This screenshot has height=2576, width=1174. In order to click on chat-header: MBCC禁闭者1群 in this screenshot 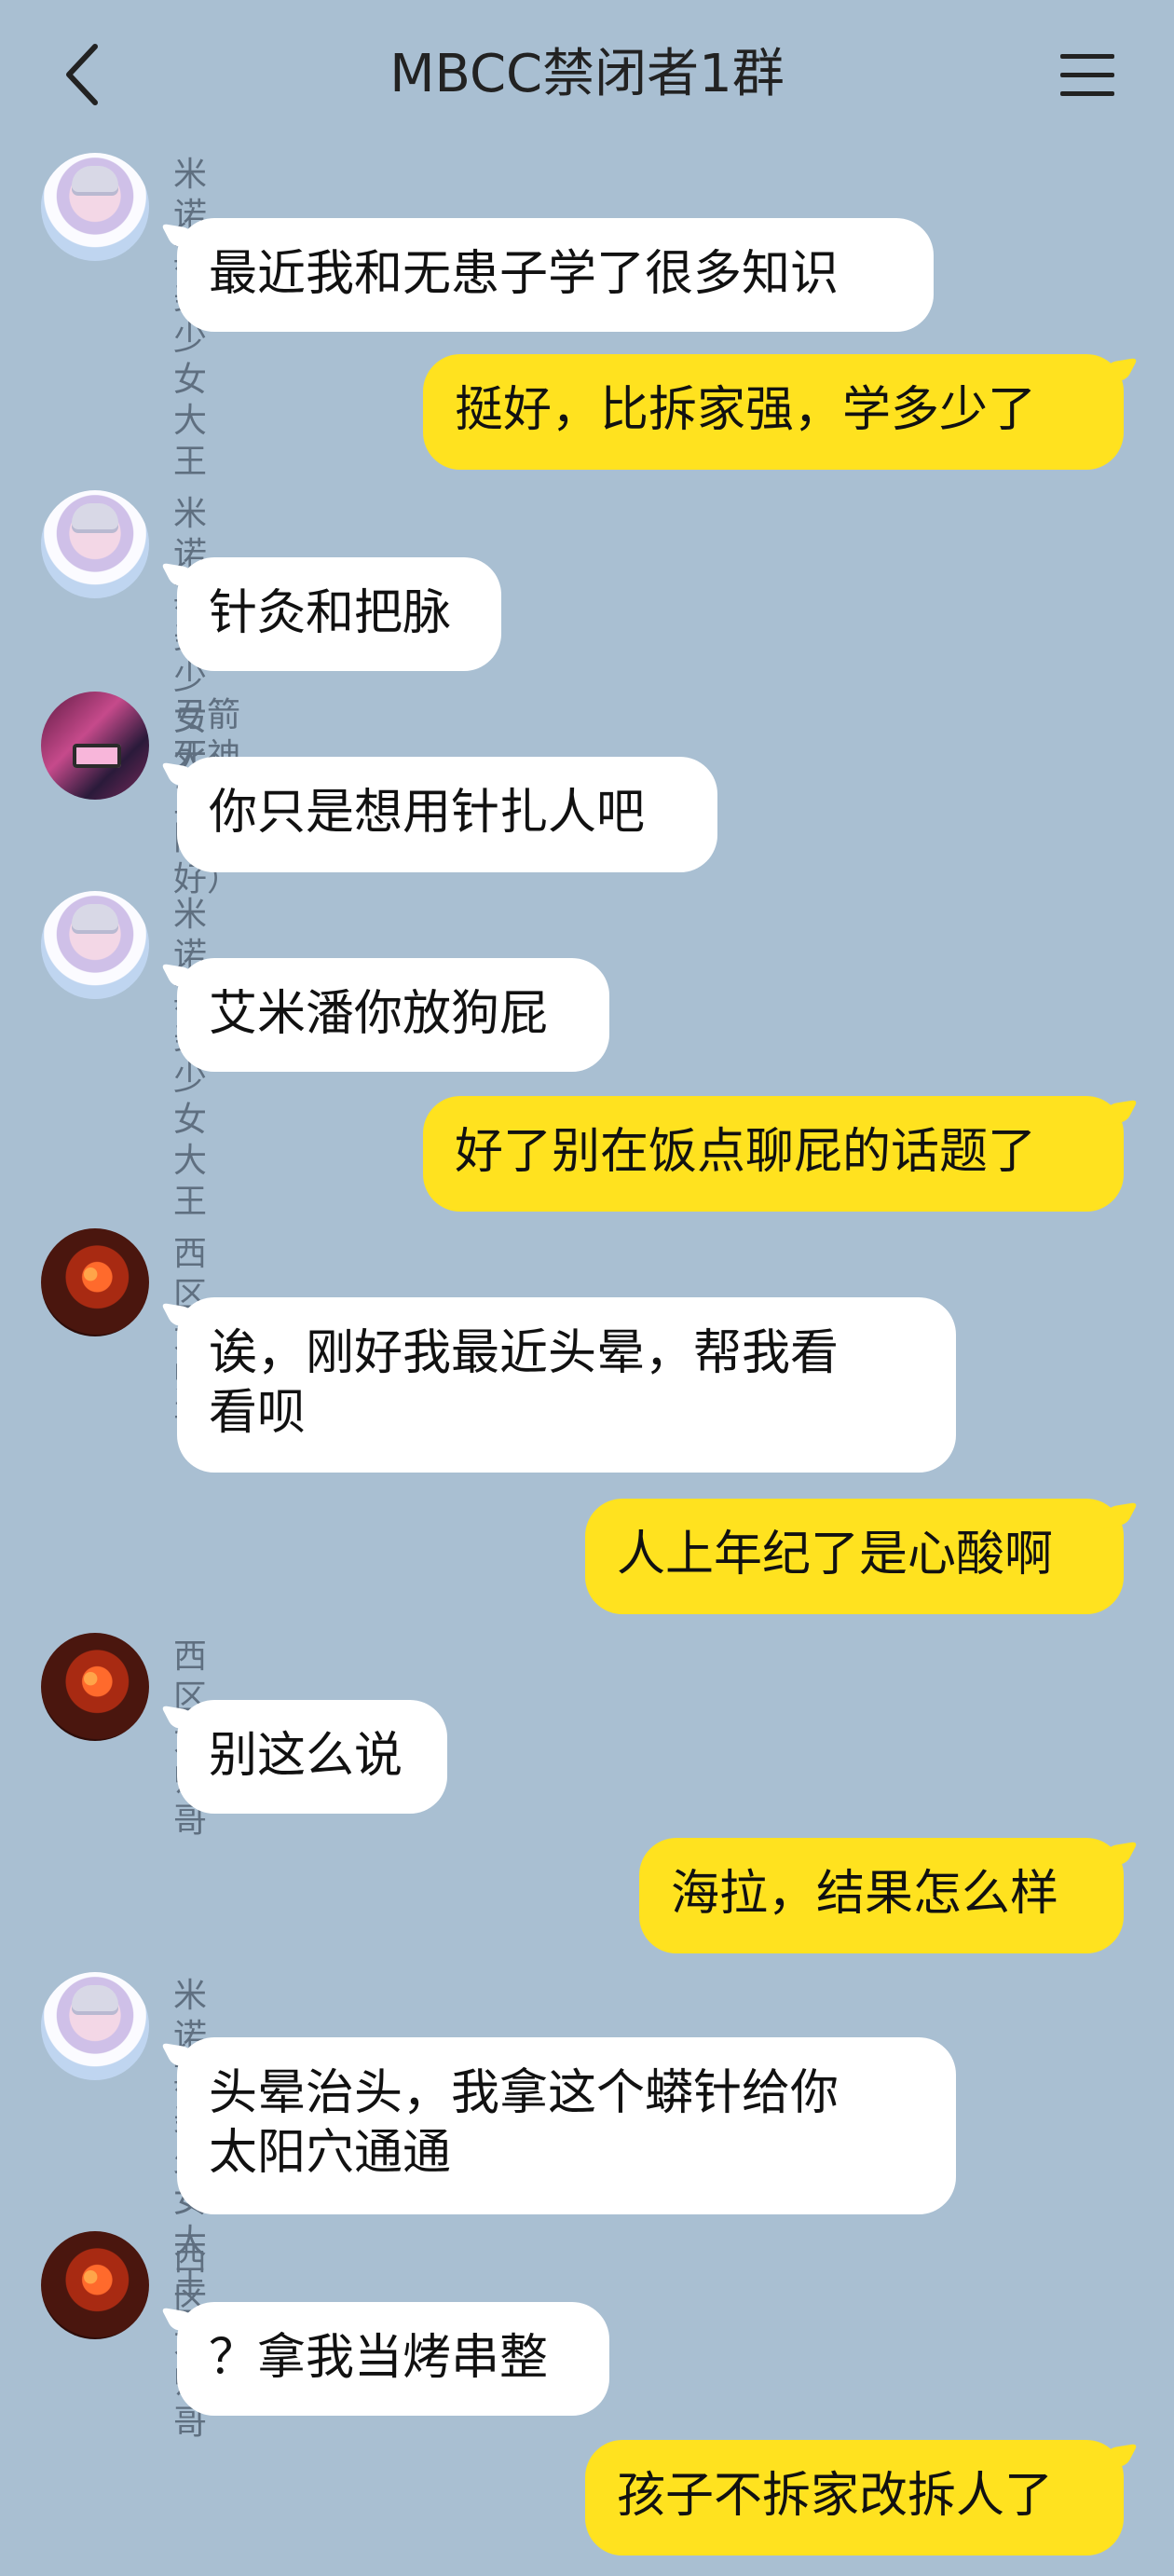, I will do `click(587, 74)`.